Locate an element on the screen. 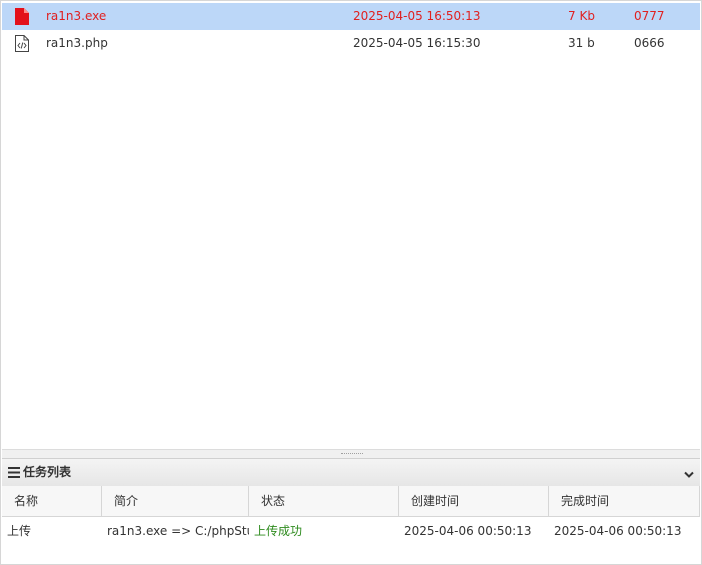 The image size is (702, 565). column-header-finished-time: 完成时间 is located at coordinates (624, 501).